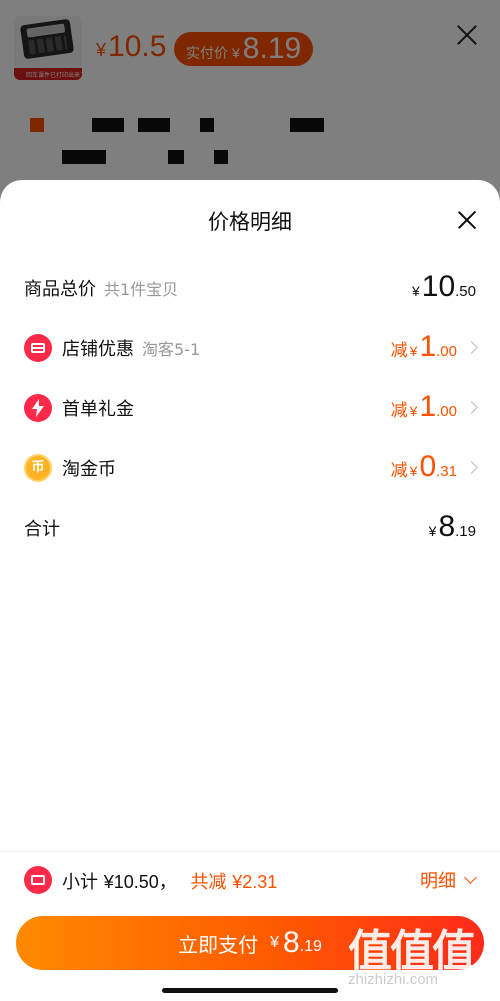 This screenshot has height=1001, width=500. What do you see at coordinates (98, 349) in the screenshot?
I see `row-label: 店铺优惠` at bounding box center [98, 349].